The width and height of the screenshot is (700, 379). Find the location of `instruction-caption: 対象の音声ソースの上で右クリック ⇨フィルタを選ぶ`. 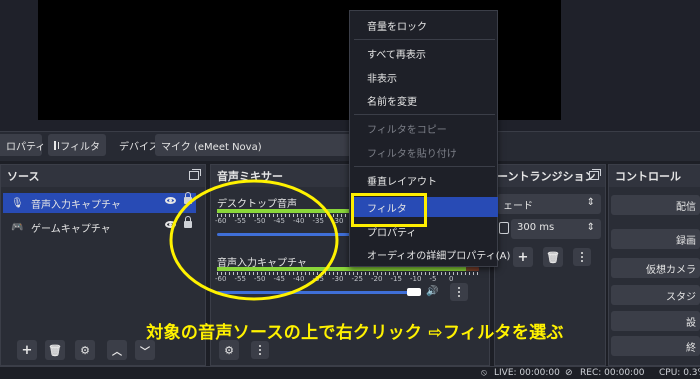

instruction-caption: 対象の音声ソースの上で右クリック ⇨フィルタを選ぶ is located at coordinates (355, 333).